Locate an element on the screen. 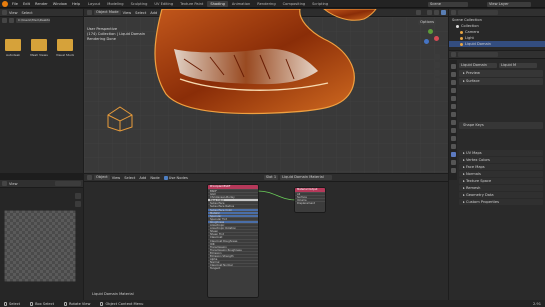 The height and width of the screenshot is (307, 545). camera-view-icon is located at coordinates (437, 73).